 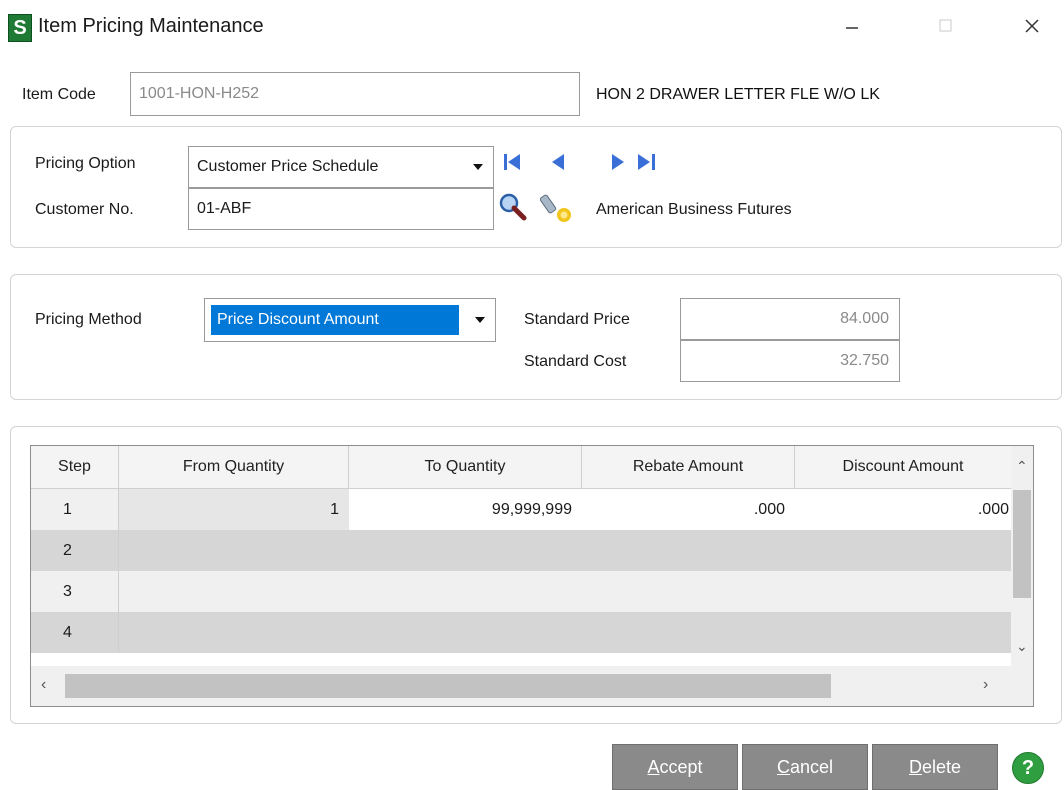 What do you see at coordinates (577, 319) in the screenshot?
I see `standard-price-label: Standard Price` at bounding box center [577, 319].